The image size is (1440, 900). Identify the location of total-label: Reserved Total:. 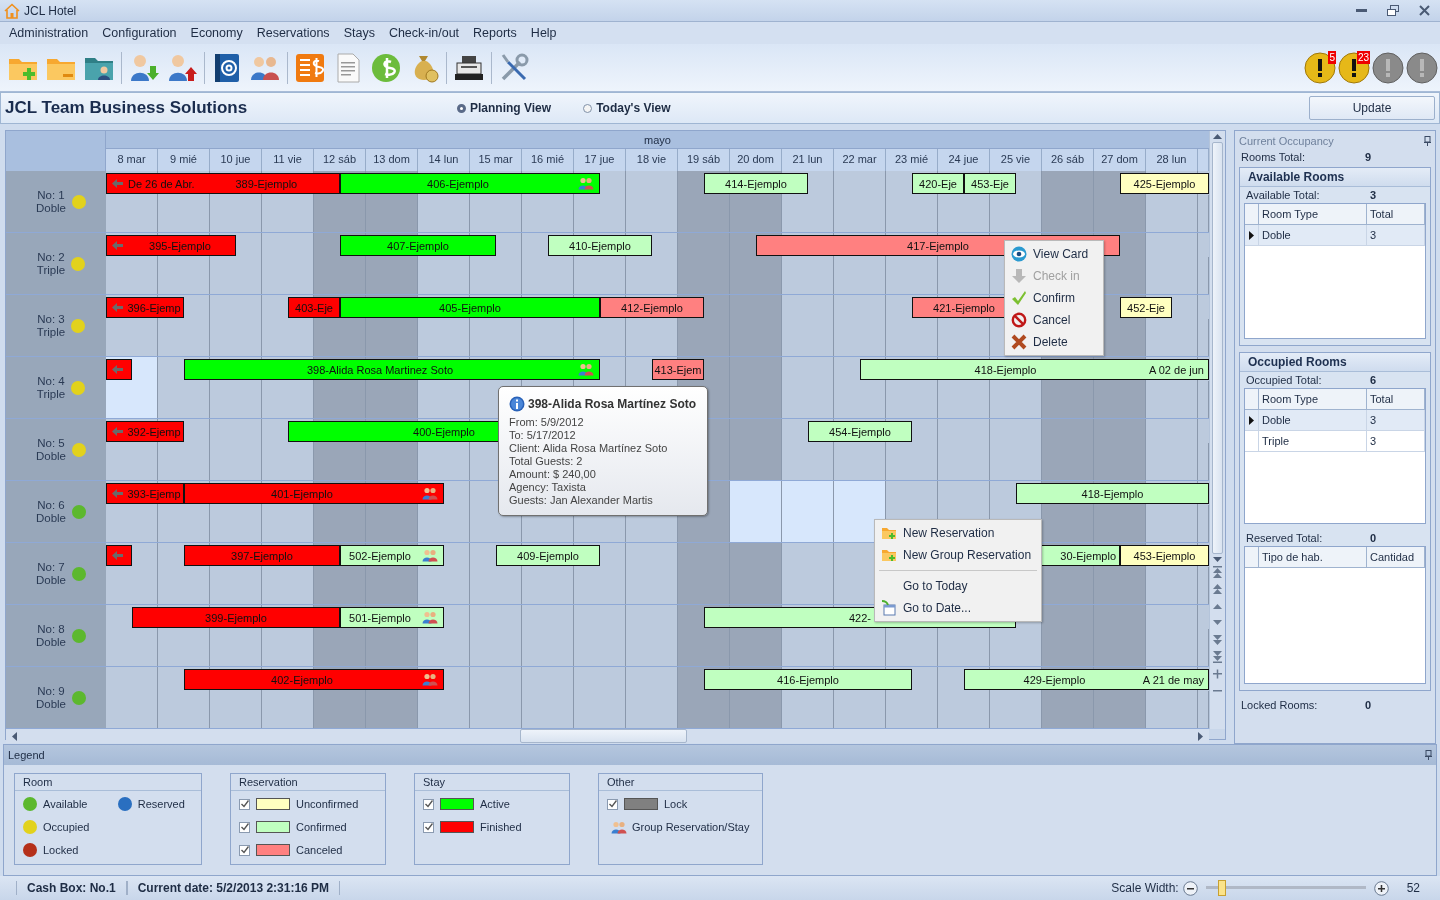
(1285, 538).